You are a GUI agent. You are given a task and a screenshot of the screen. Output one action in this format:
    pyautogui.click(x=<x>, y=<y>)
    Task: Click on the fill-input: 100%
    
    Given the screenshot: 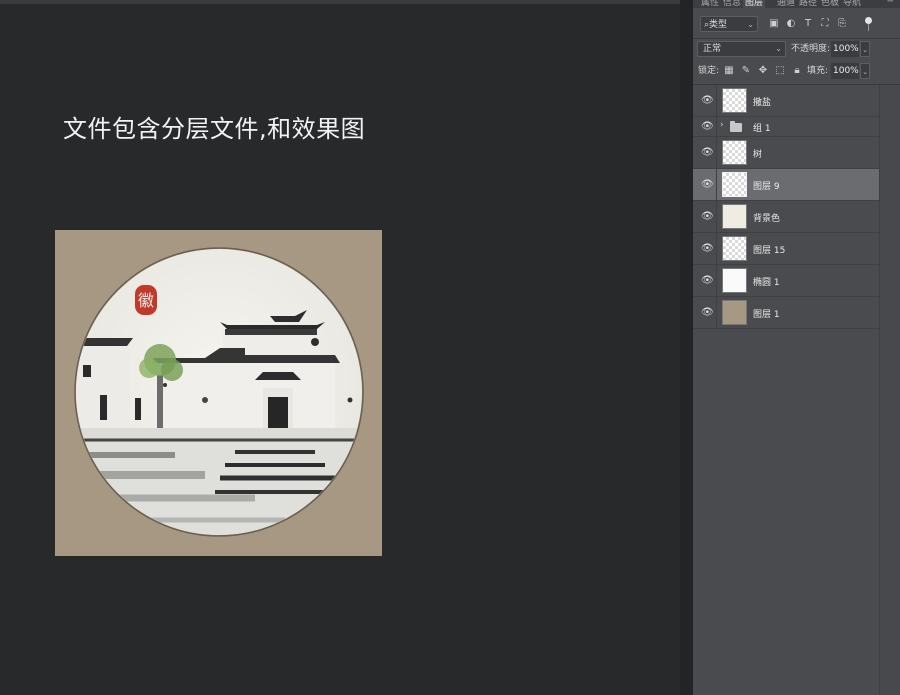 What is the action you would take?
    pyautogui.click(x=845, y=71)
    